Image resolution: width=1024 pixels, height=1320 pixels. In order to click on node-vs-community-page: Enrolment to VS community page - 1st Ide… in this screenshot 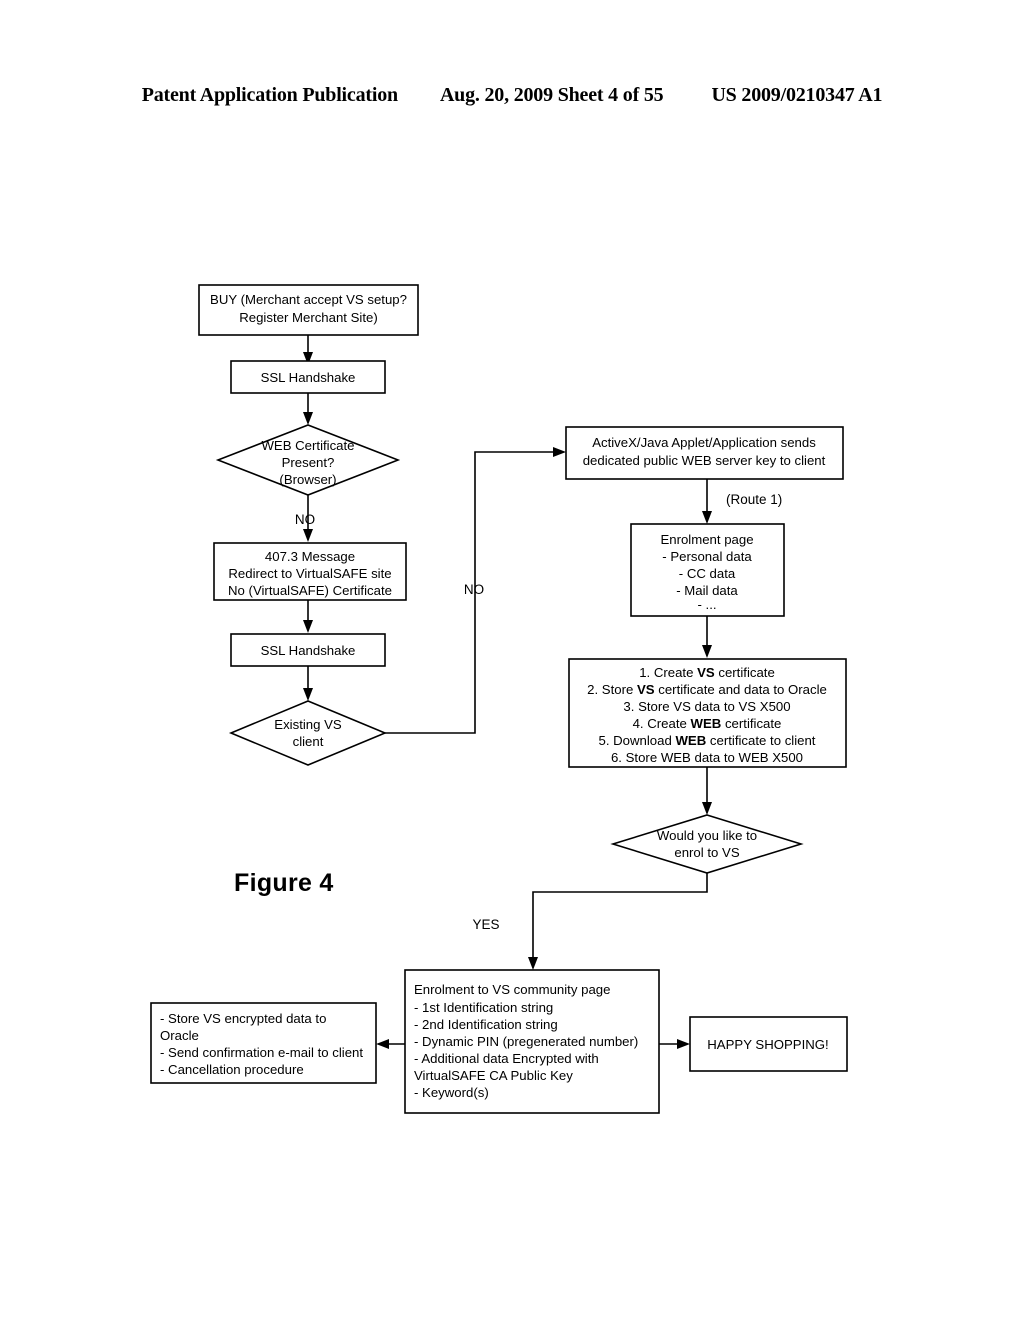, I will do `click(532, 1041)`.